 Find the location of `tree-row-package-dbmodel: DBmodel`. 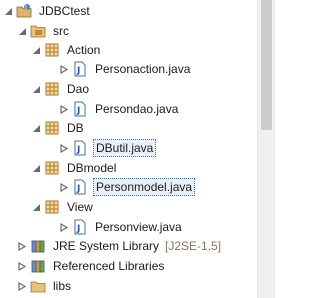

tree-row-package-dbmodel: DBmodel is located at coordinates (74, 168).